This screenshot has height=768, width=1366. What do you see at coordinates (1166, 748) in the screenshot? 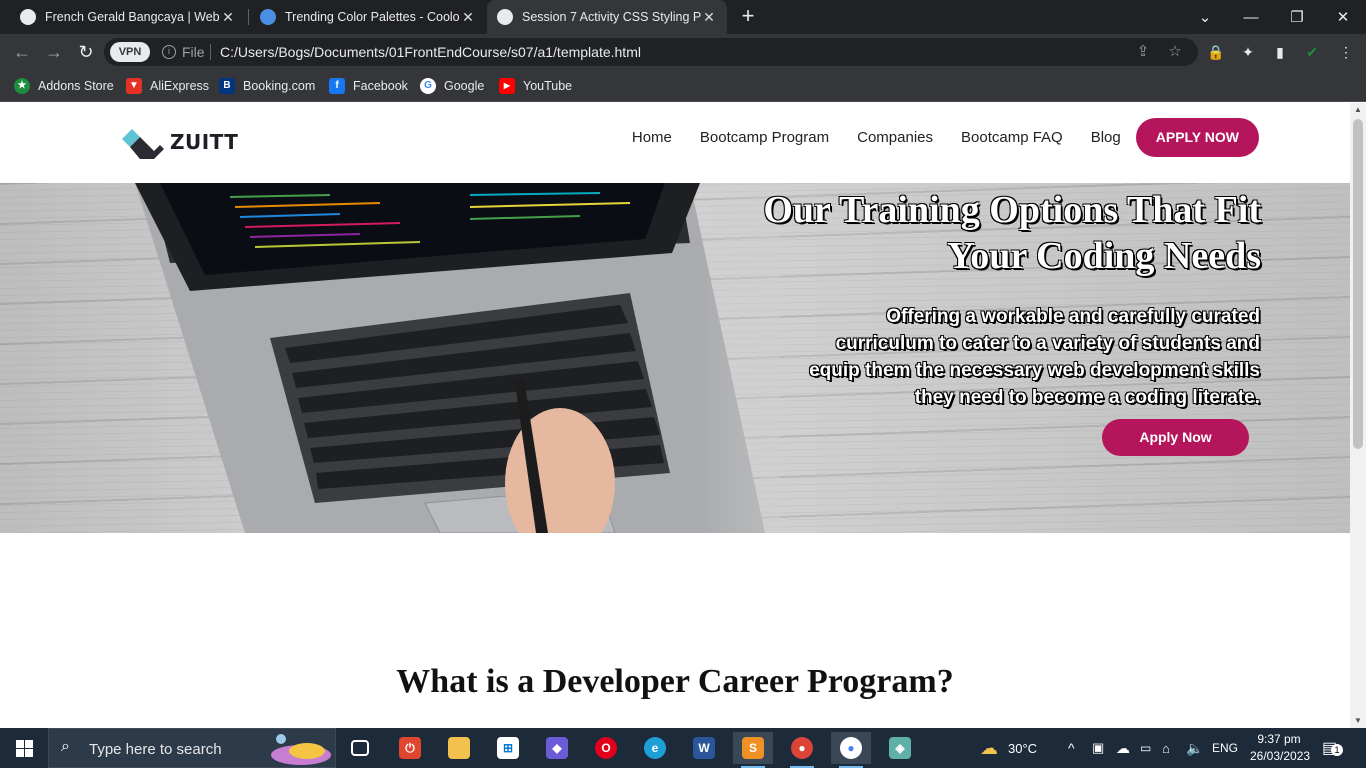
I see `network-icon: ⌂` at bounding box center [1166, 748].